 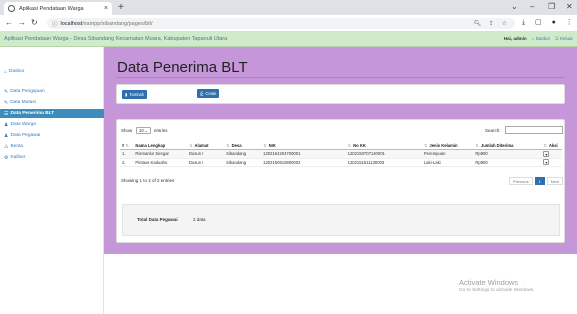 What do you see at coordinates (22, 22) in the screenshot?
I see `forward-icon: →` at bounding box center [22, 22].